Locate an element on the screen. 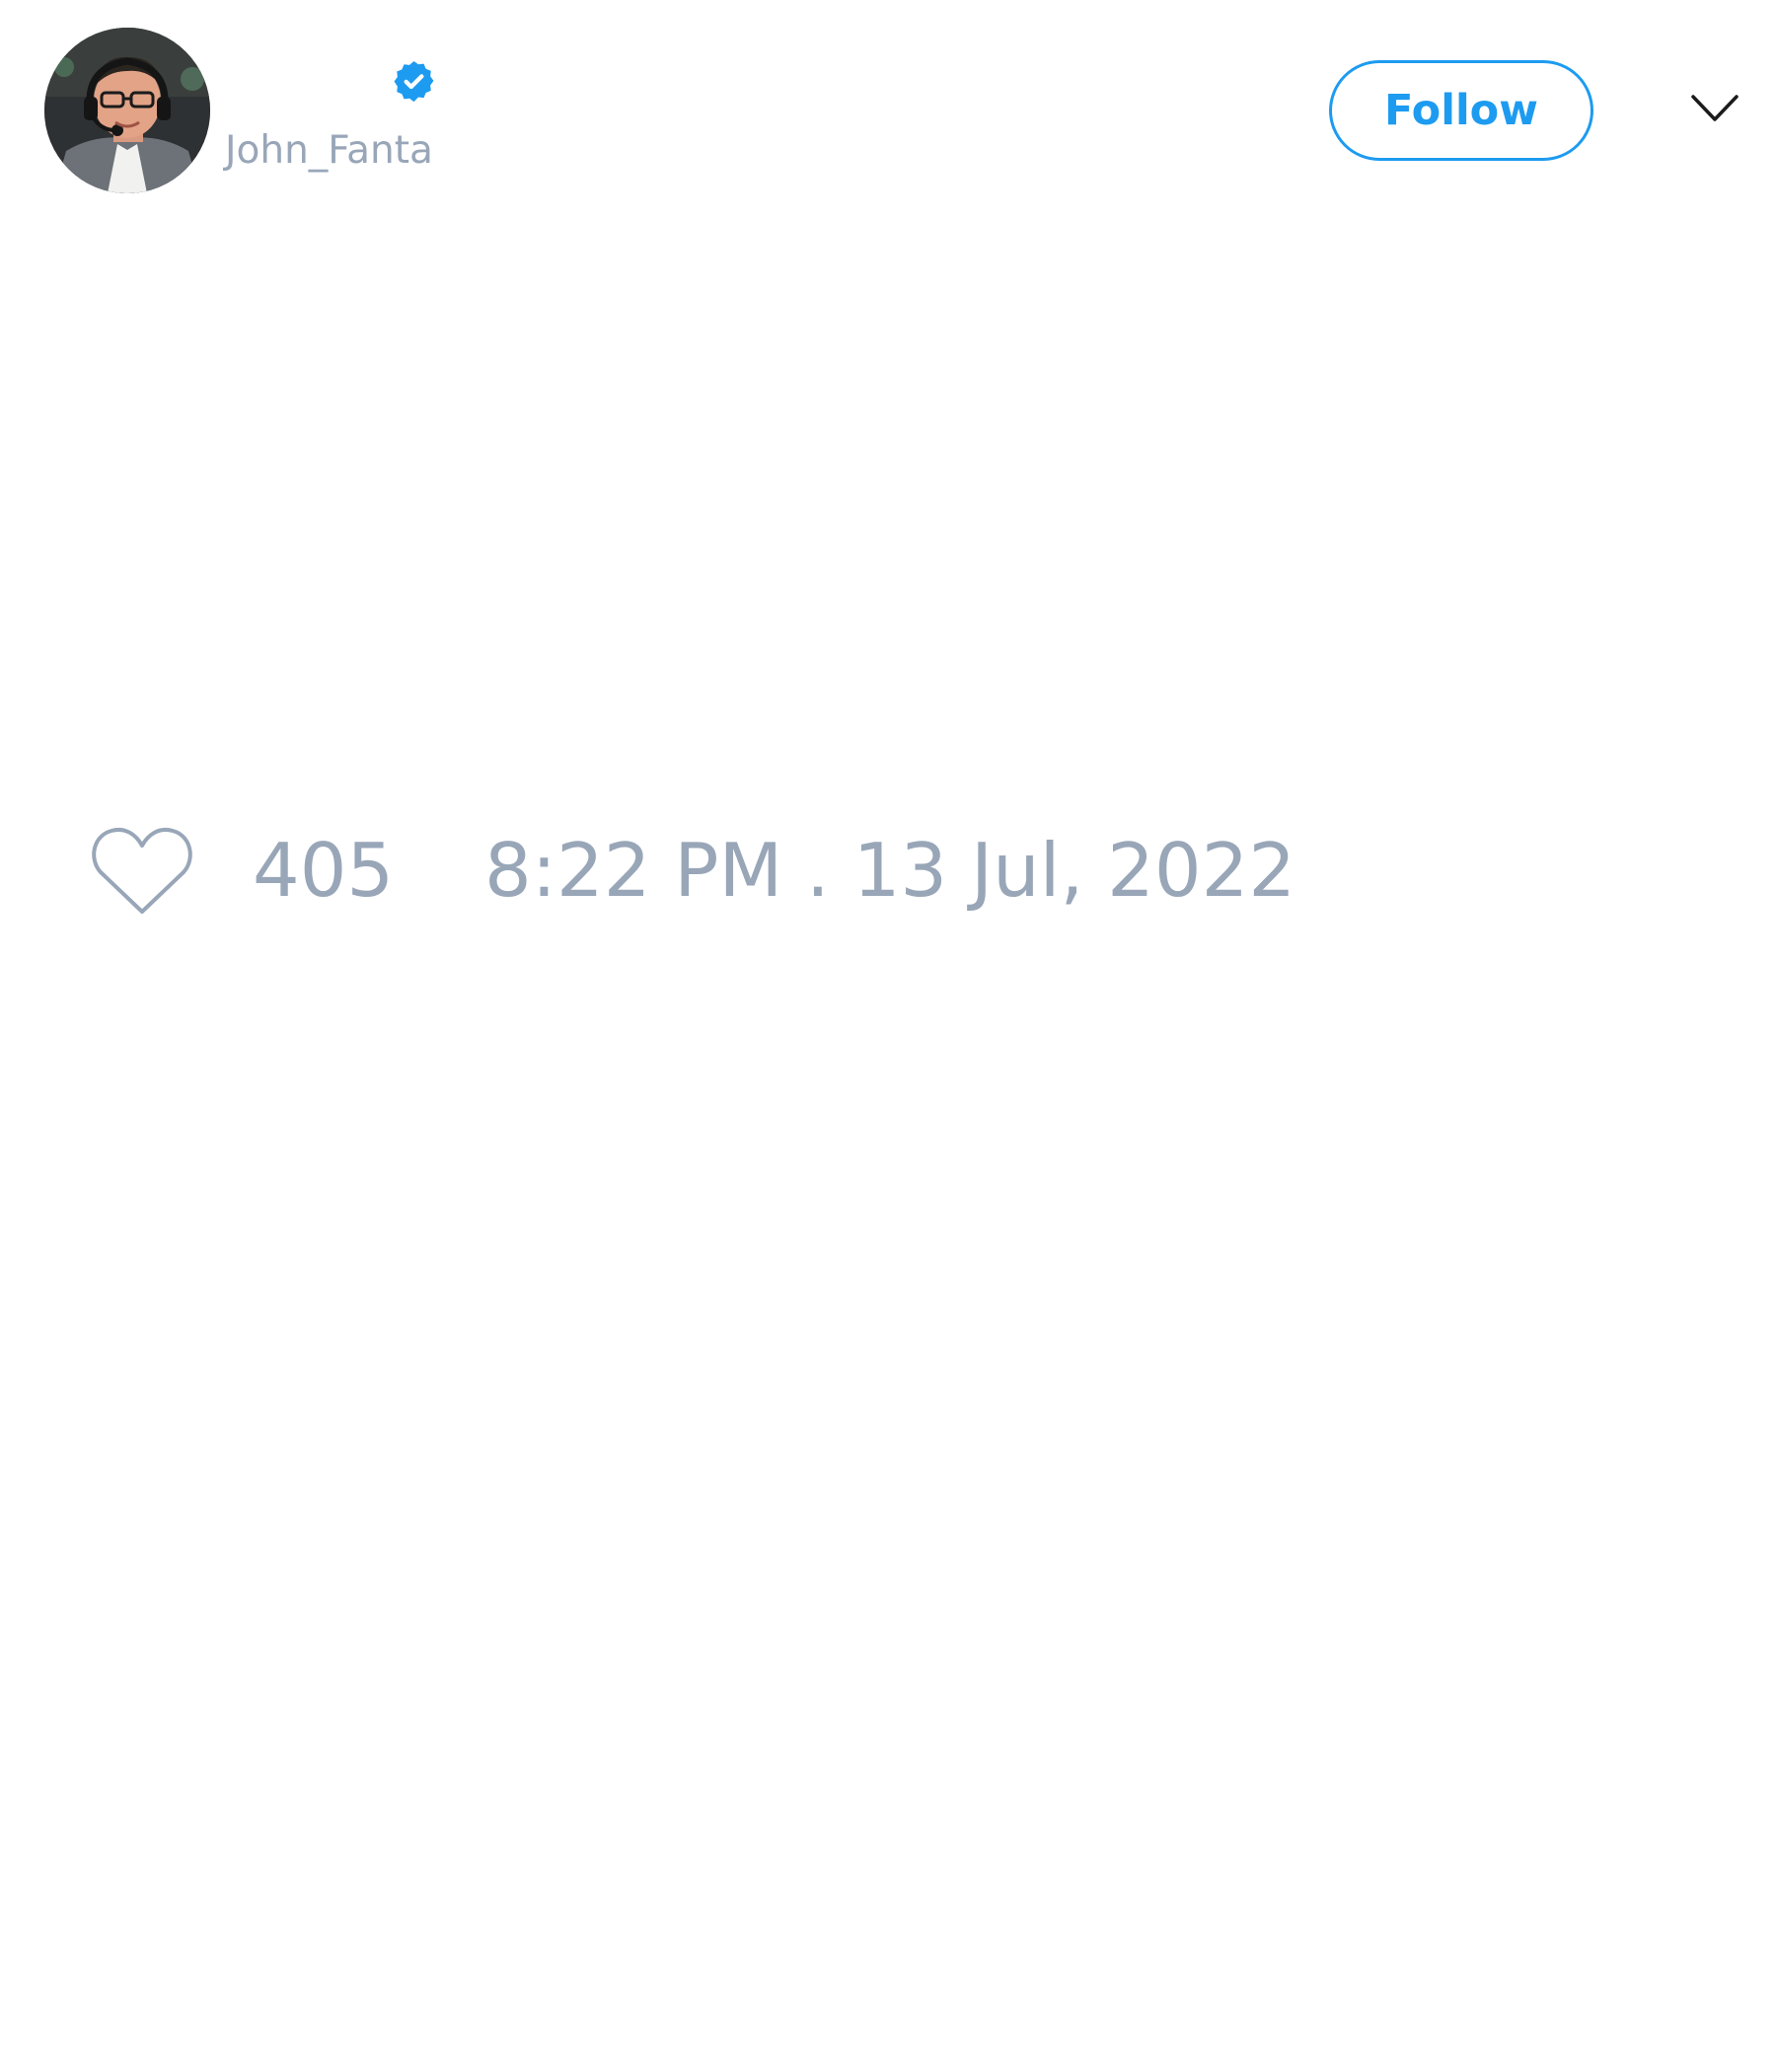 The width and height of the screenshot is (1776, 2072). like-count: 405 is located at coordinates (324, 870).